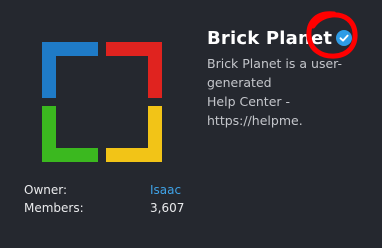 The width and height of the screenshot is (382, 248). I want to click on owner-link: Isaac, so click(165, 190).